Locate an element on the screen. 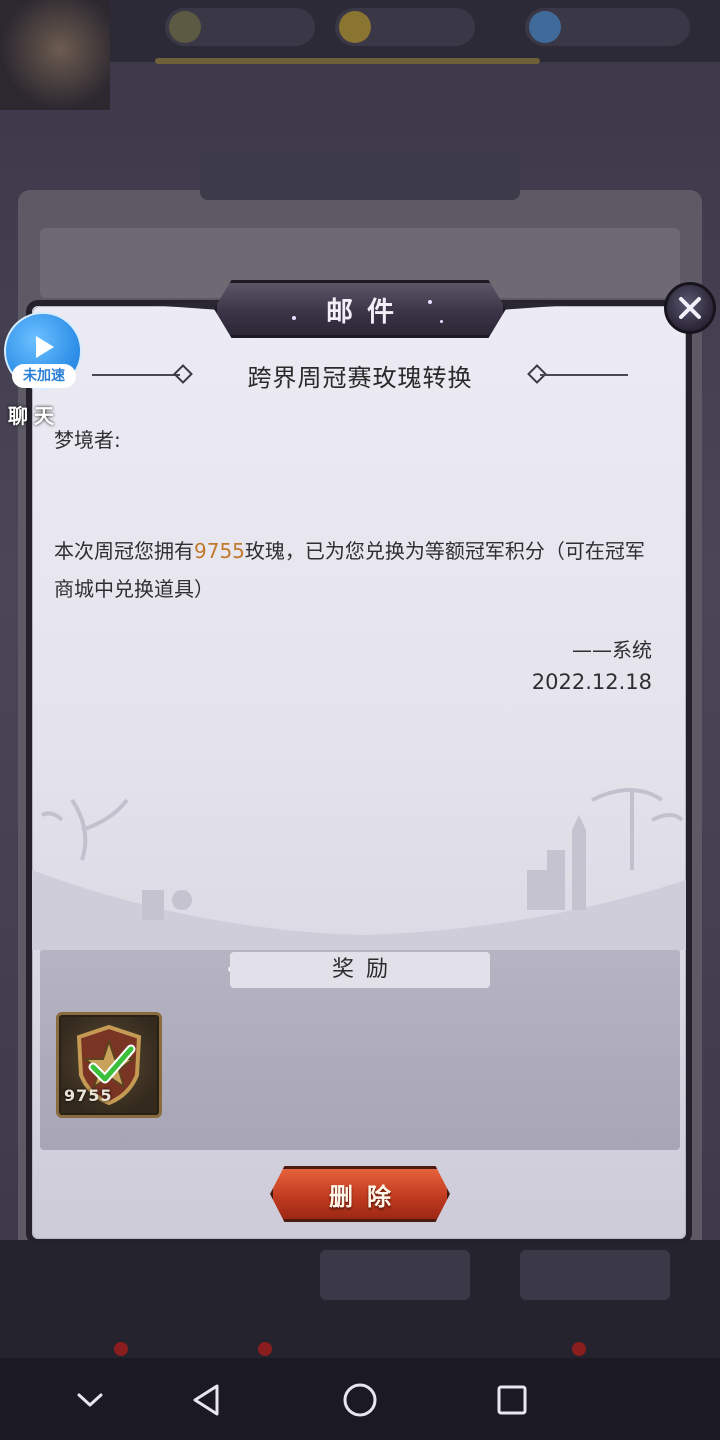 The height and width of the screenshot is (1440, 720). subject-deco-line-right is located at coordinates (584, 375).